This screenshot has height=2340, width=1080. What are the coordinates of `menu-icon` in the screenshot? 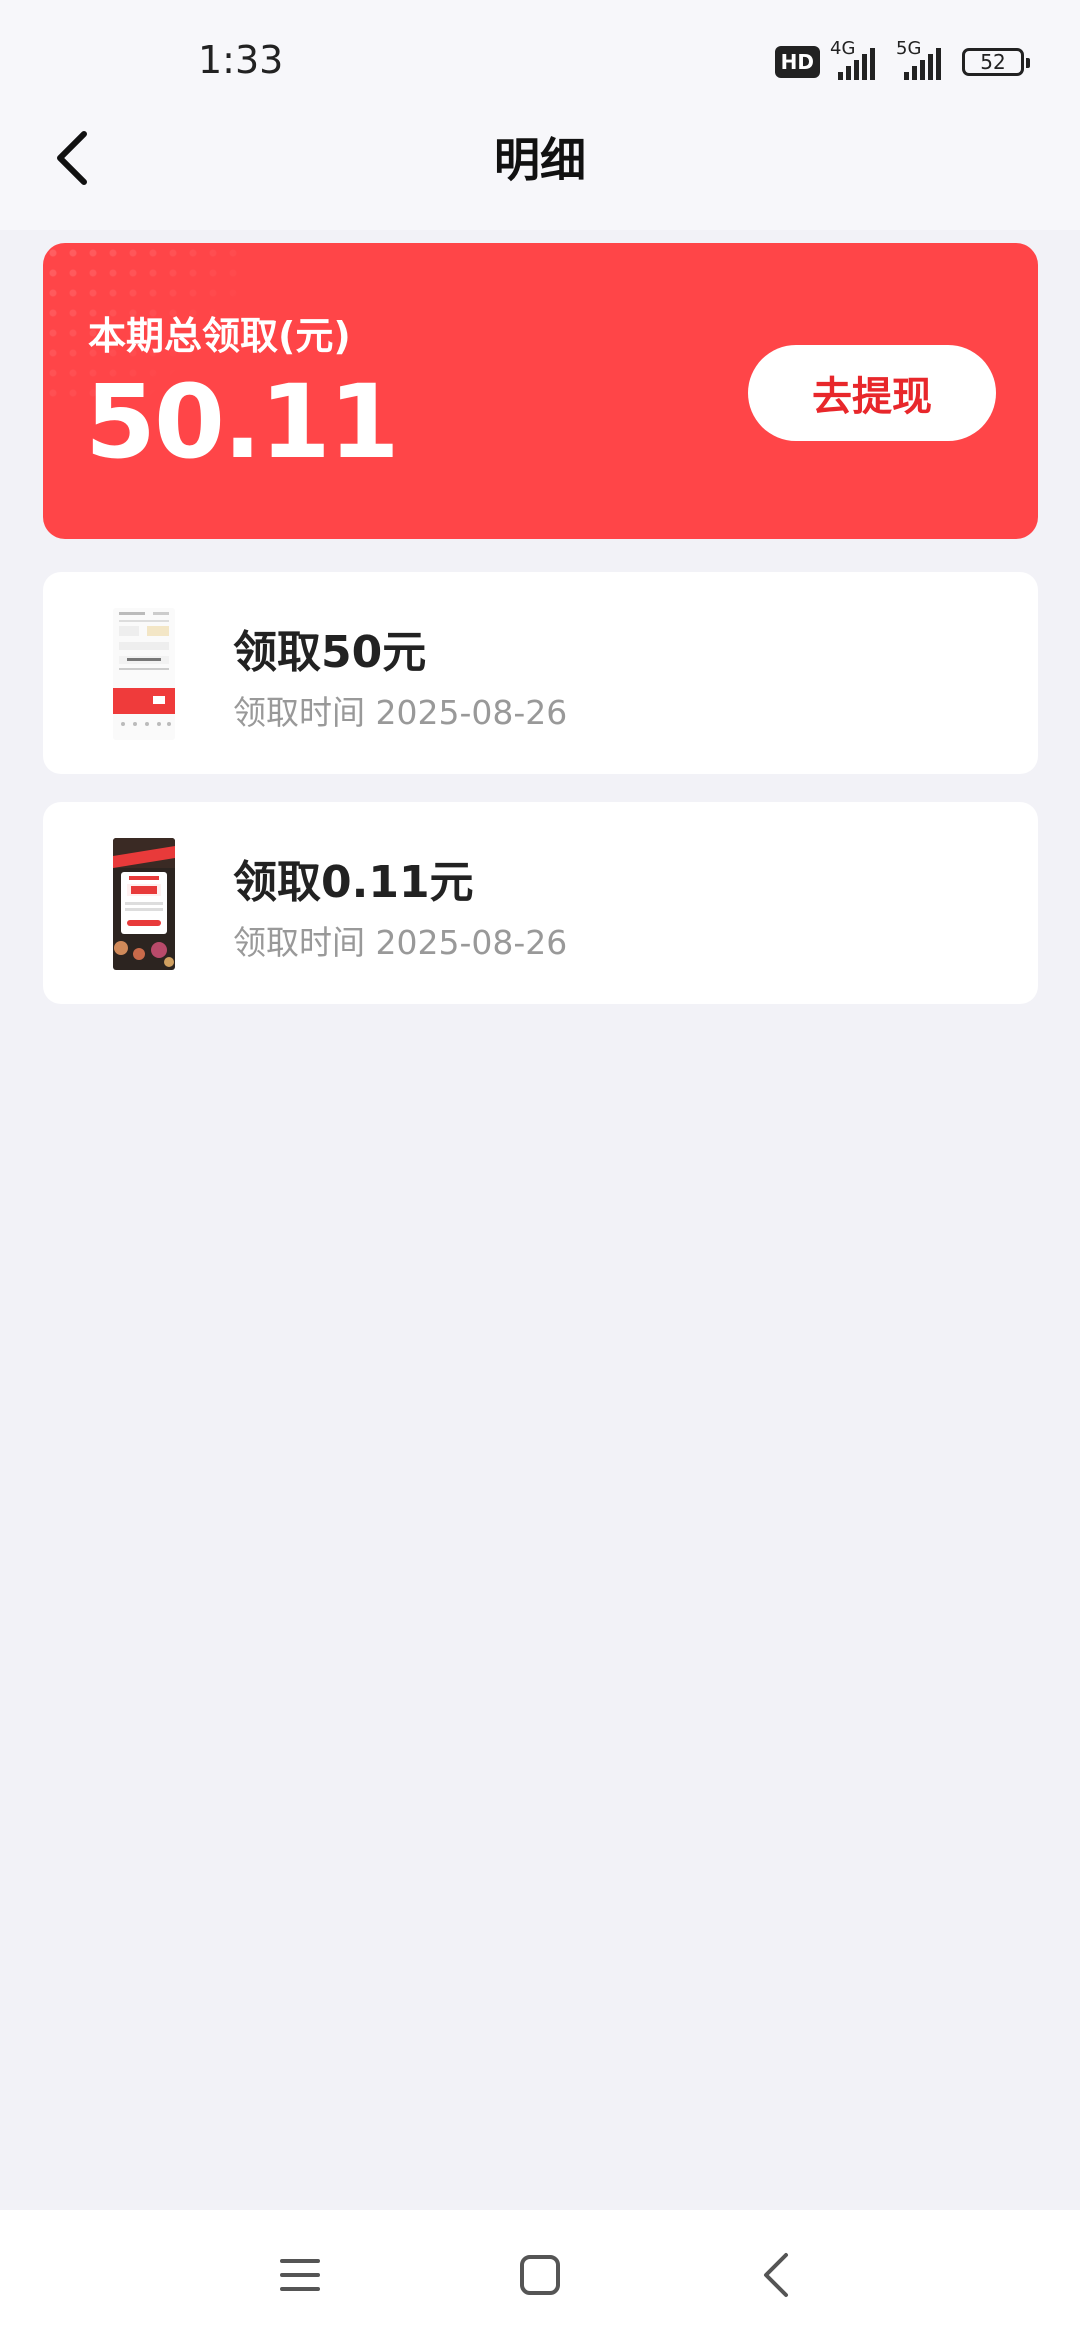 It's located at (300, 2275).